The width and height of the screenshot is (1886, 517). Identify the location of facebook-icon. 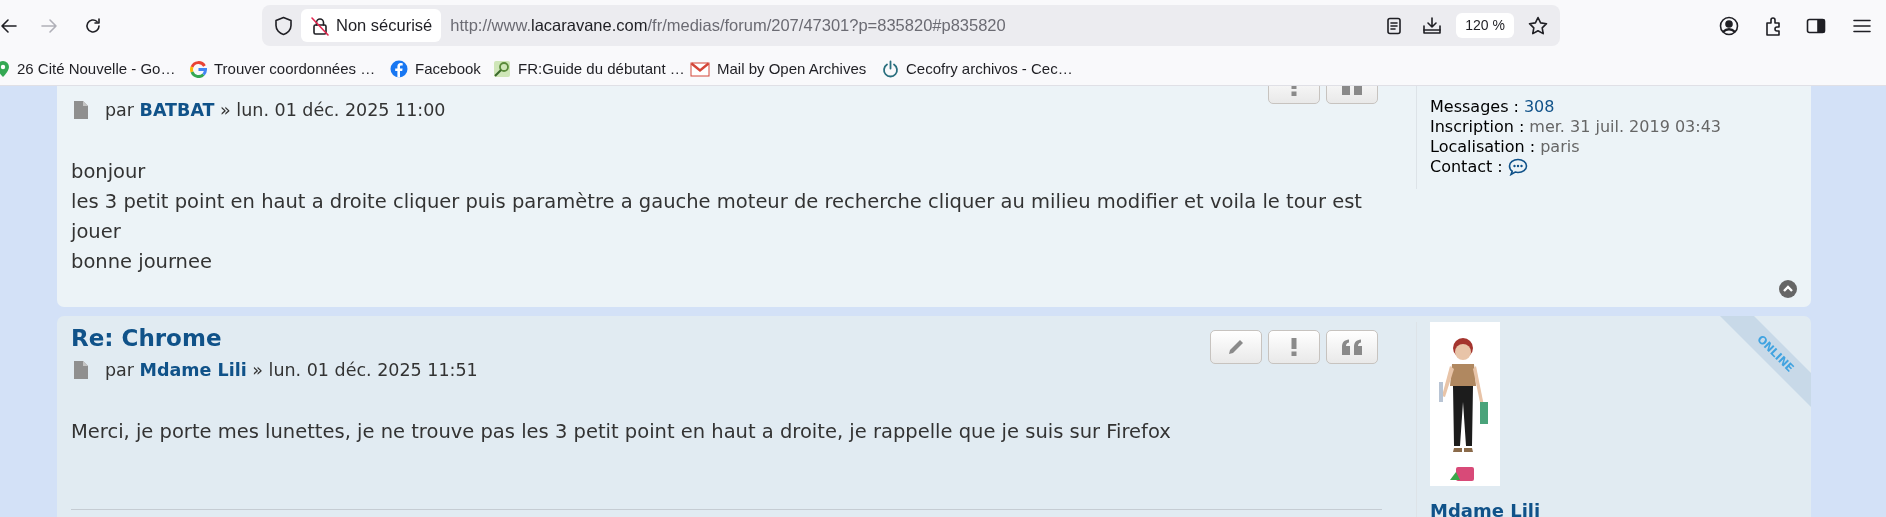
(399, 69).